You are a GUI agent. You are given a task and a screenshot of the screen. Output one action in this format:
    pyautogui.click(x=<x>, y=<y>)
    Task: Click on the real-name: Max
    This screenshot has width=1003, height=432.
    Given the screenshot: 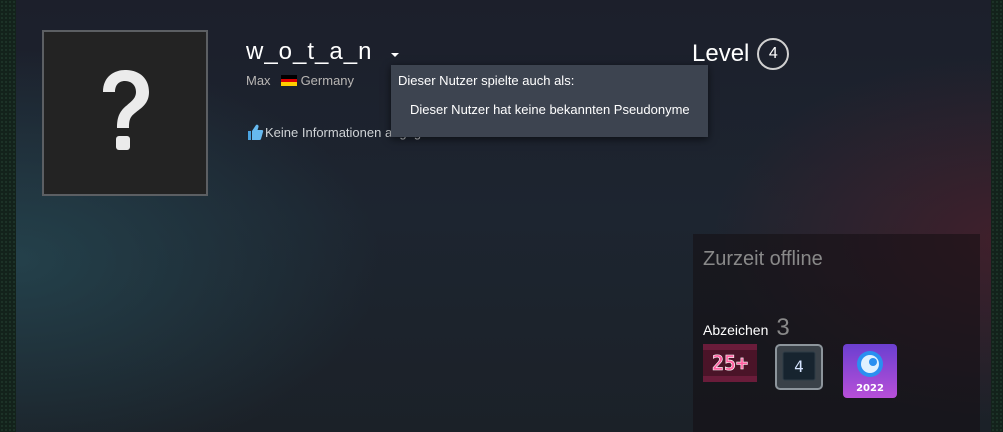 What is the action you would take?
    pyautogui.click(x=258, y=80)
    